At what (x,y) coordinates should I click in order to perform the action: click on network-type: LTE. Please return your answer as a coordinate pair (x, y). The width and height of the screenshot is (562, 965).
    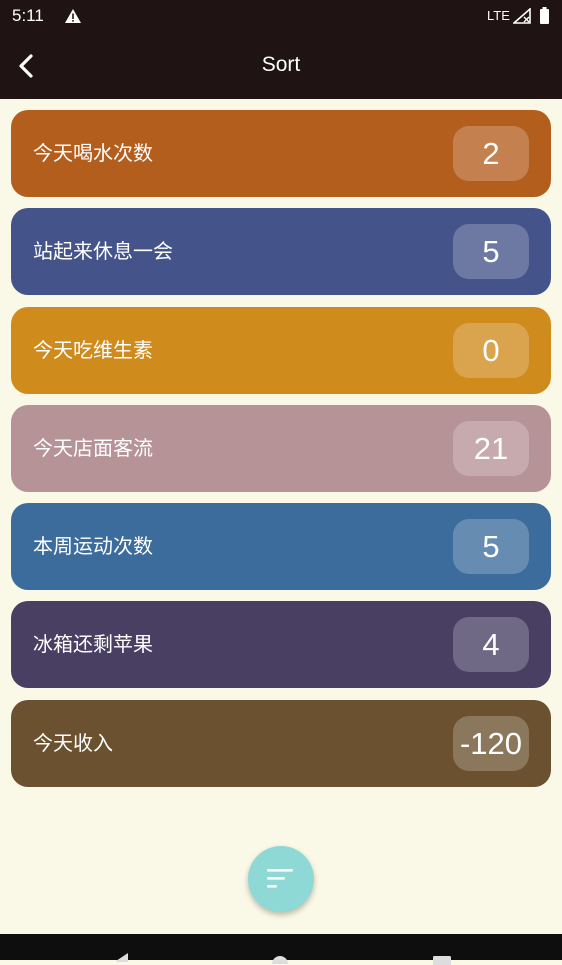
    Looking at the image, I should click on (498, 15).